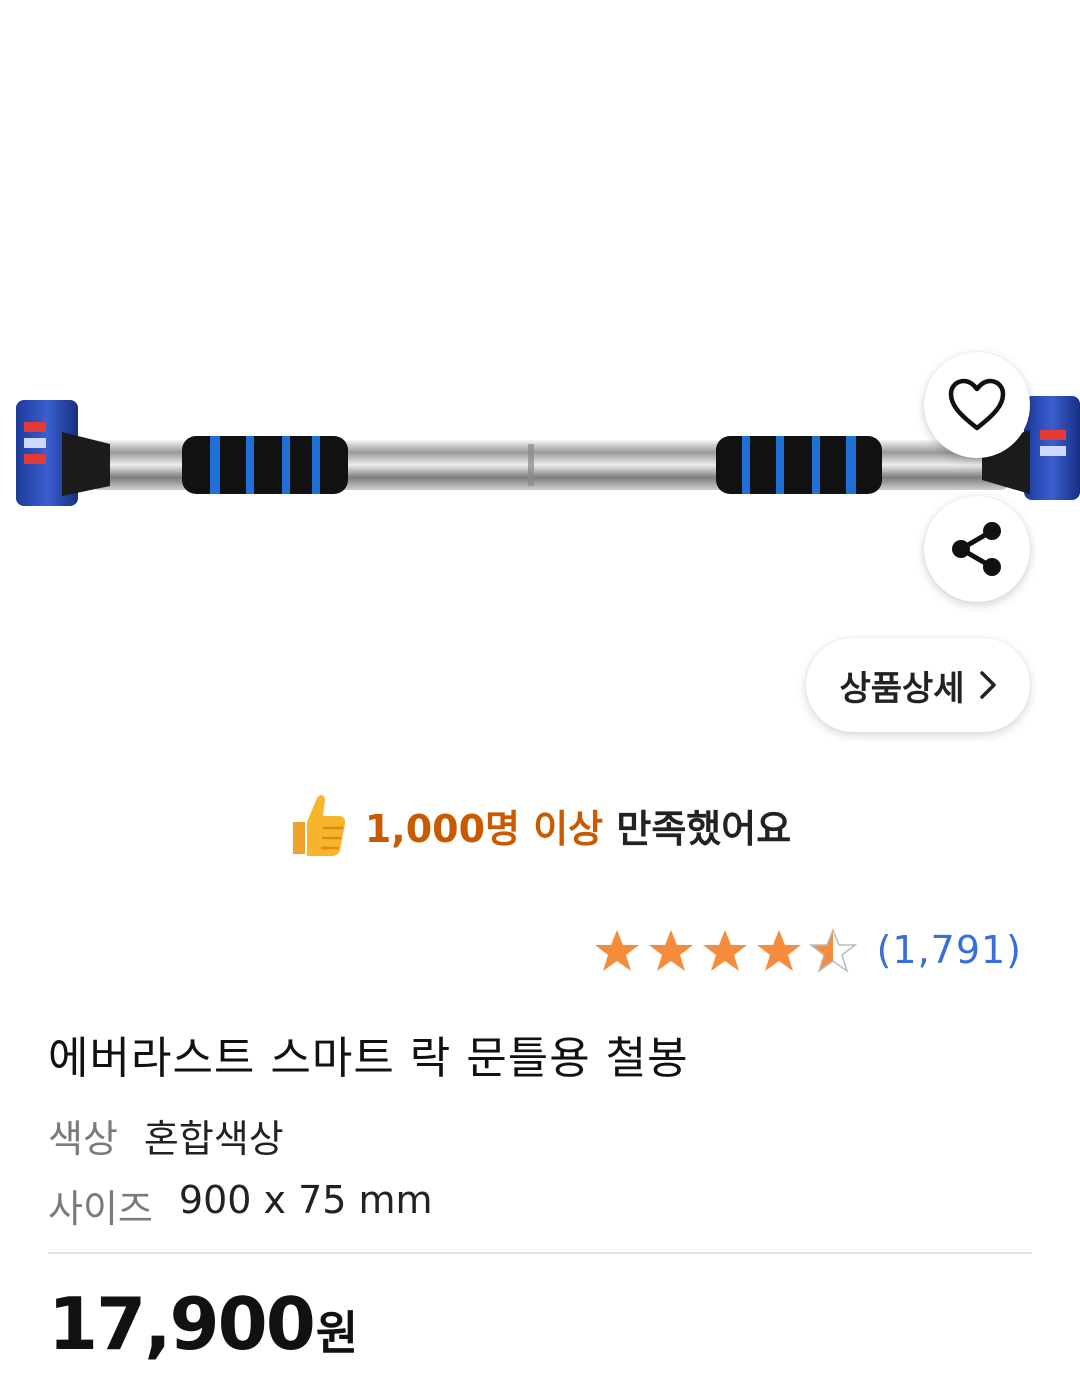 The height and width of the screenshot is (1392, 1080). I want to click on option-key: 색상, so click(83, 1139).